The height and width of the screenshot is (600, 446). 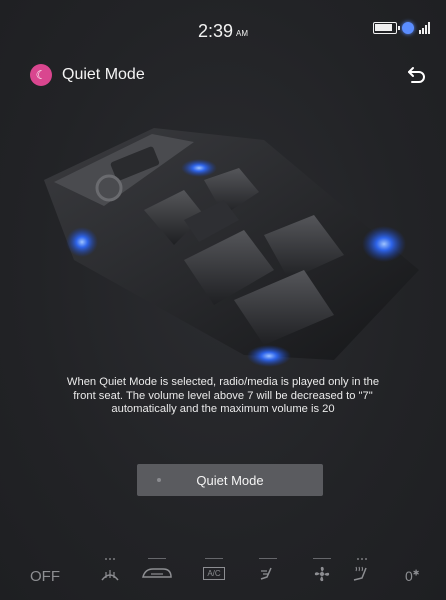 I want to click on signal-icon, so click(x=424, y=28).